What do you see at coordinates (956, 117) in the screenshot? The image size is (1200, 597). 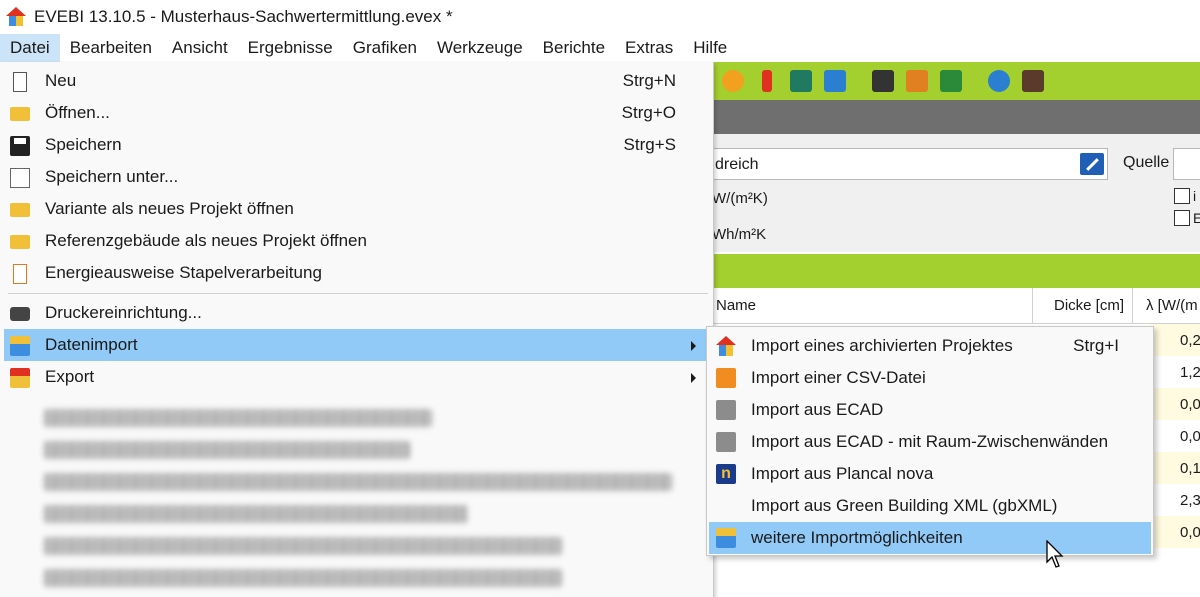 I see `section-header-bar` at bounding box center [956, 117].